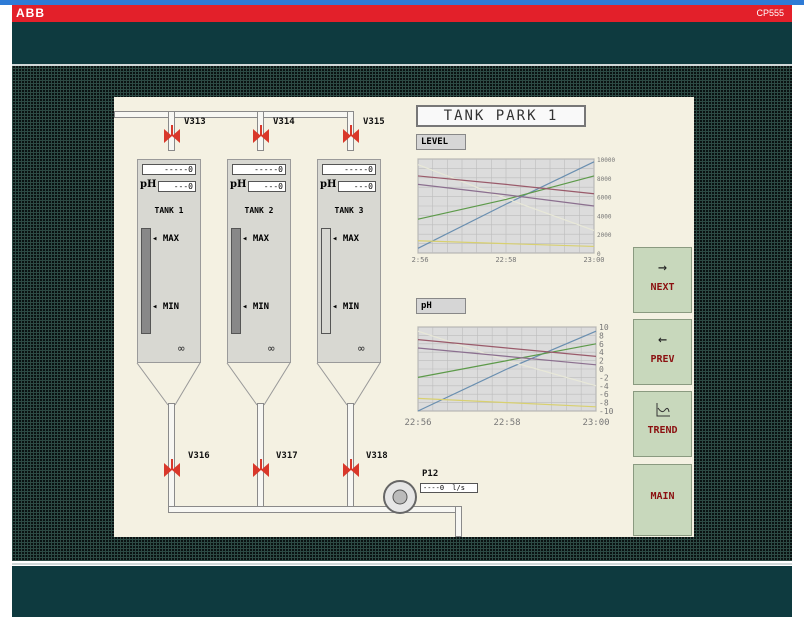 This screenshot has height=617, width=804. I want to click on pump-flow-value: ----0, so click(434, 488).